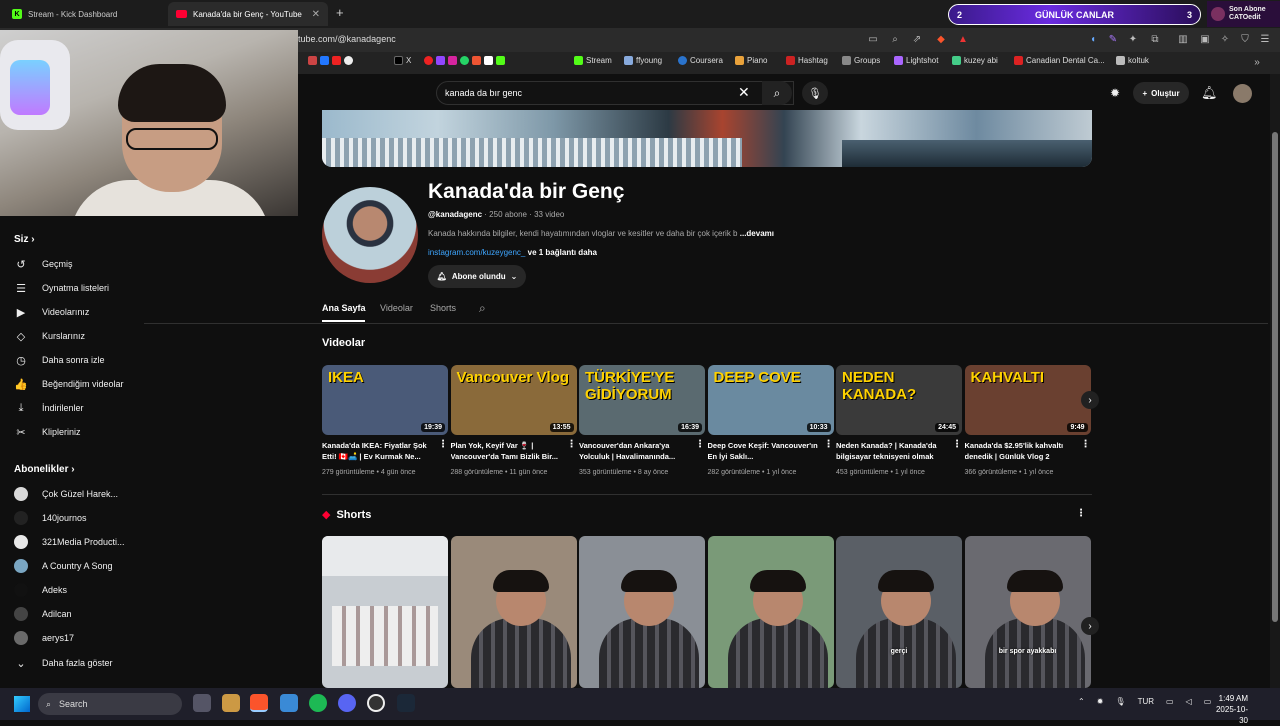  I want to click on kick-bookmark-icon, so click(500, 60).